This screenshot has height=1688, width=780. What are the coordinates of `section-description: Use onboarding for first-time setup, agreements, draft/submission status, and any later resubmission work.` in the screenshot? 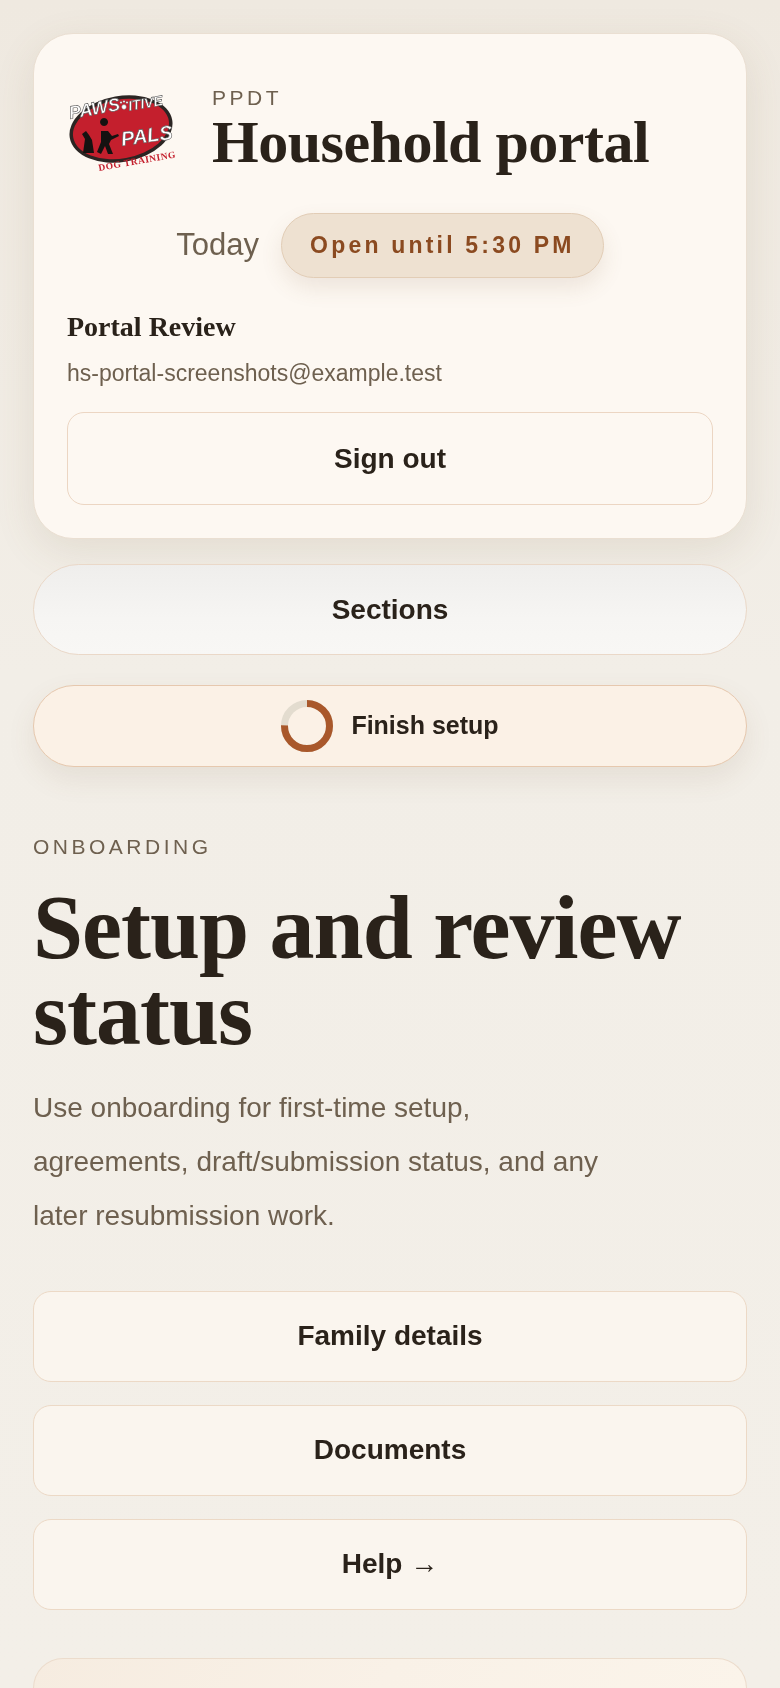 It's located at (316, 1161).